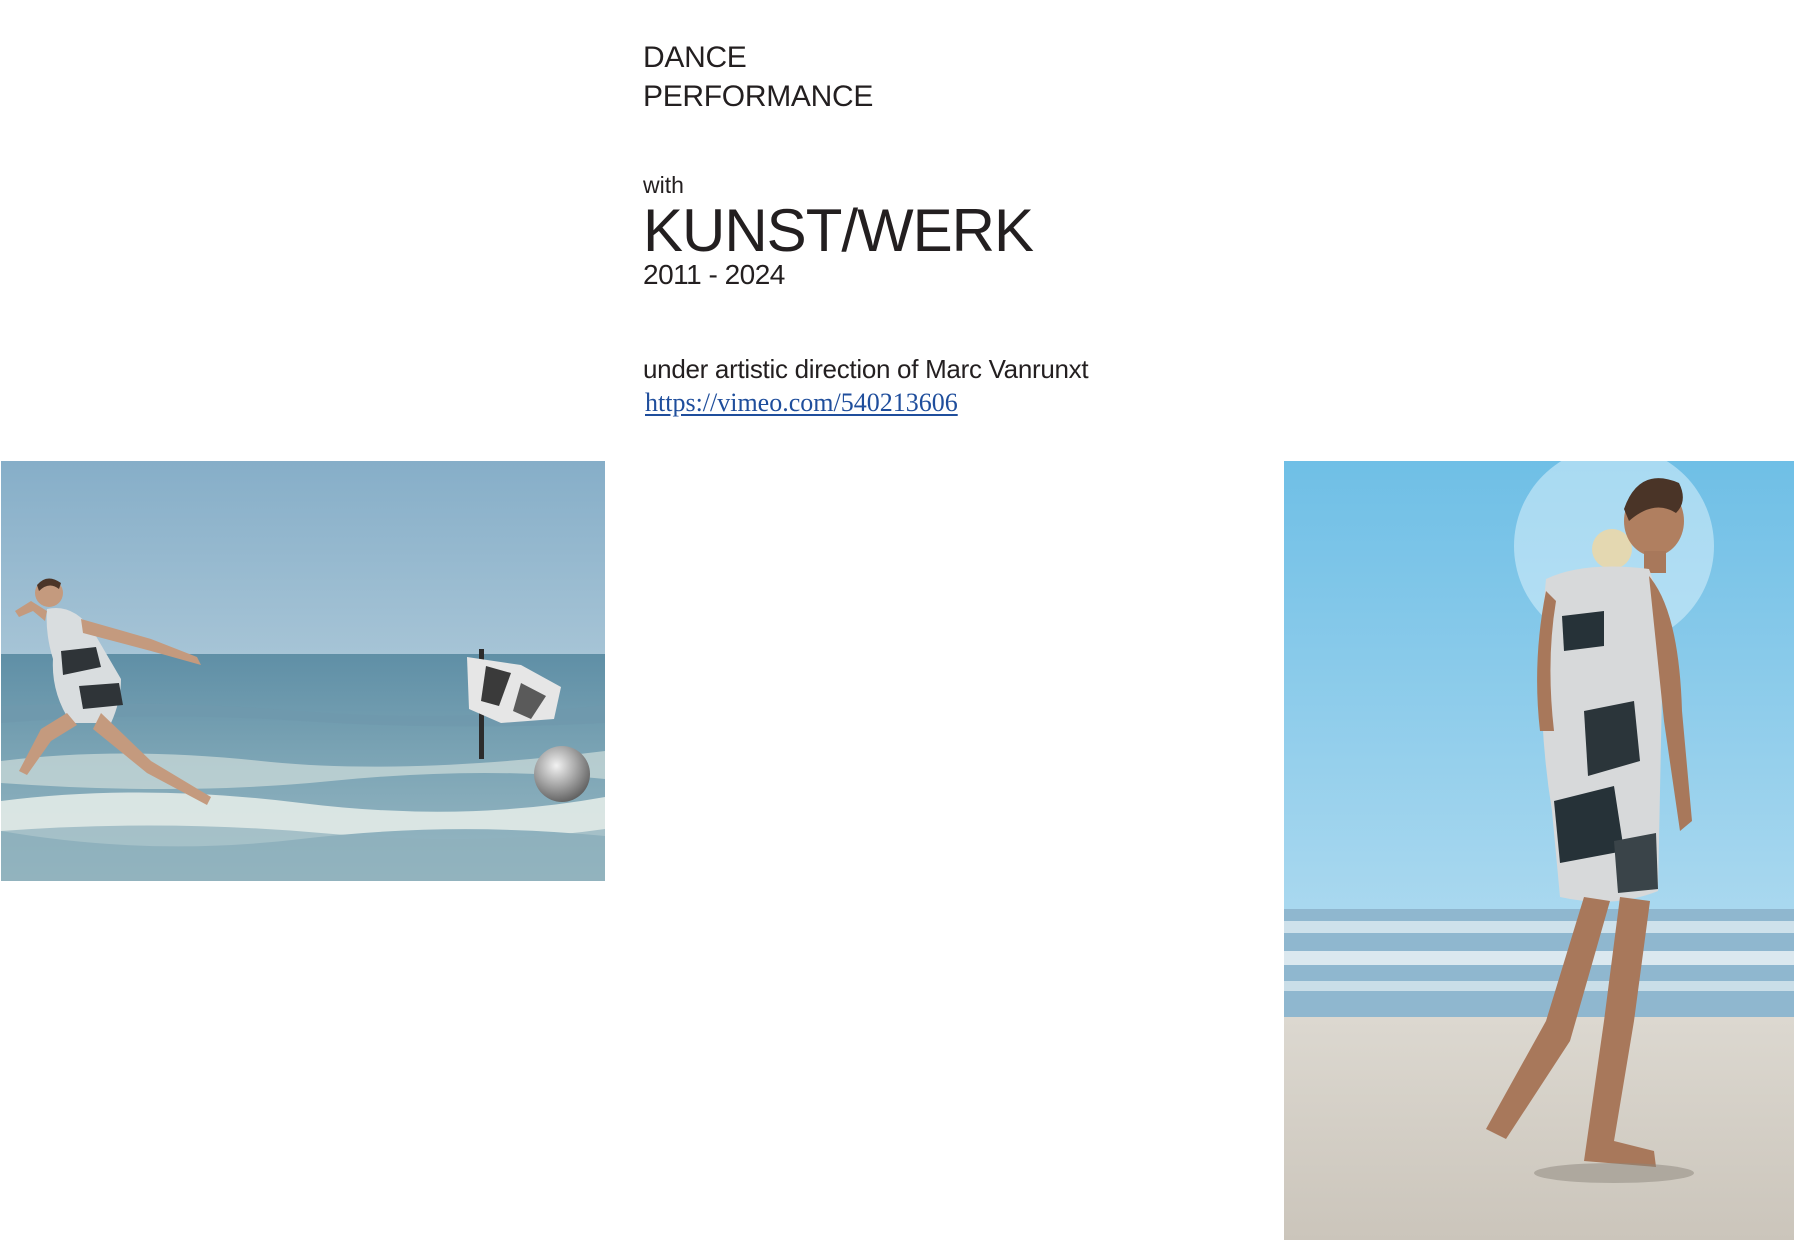 Image resolution: width=1794 pixels, height=1240 pixels. Describe the element at coordinates (758, 96) in the screenshot. I see `headline-performance: PERFORMANCE` at that location.